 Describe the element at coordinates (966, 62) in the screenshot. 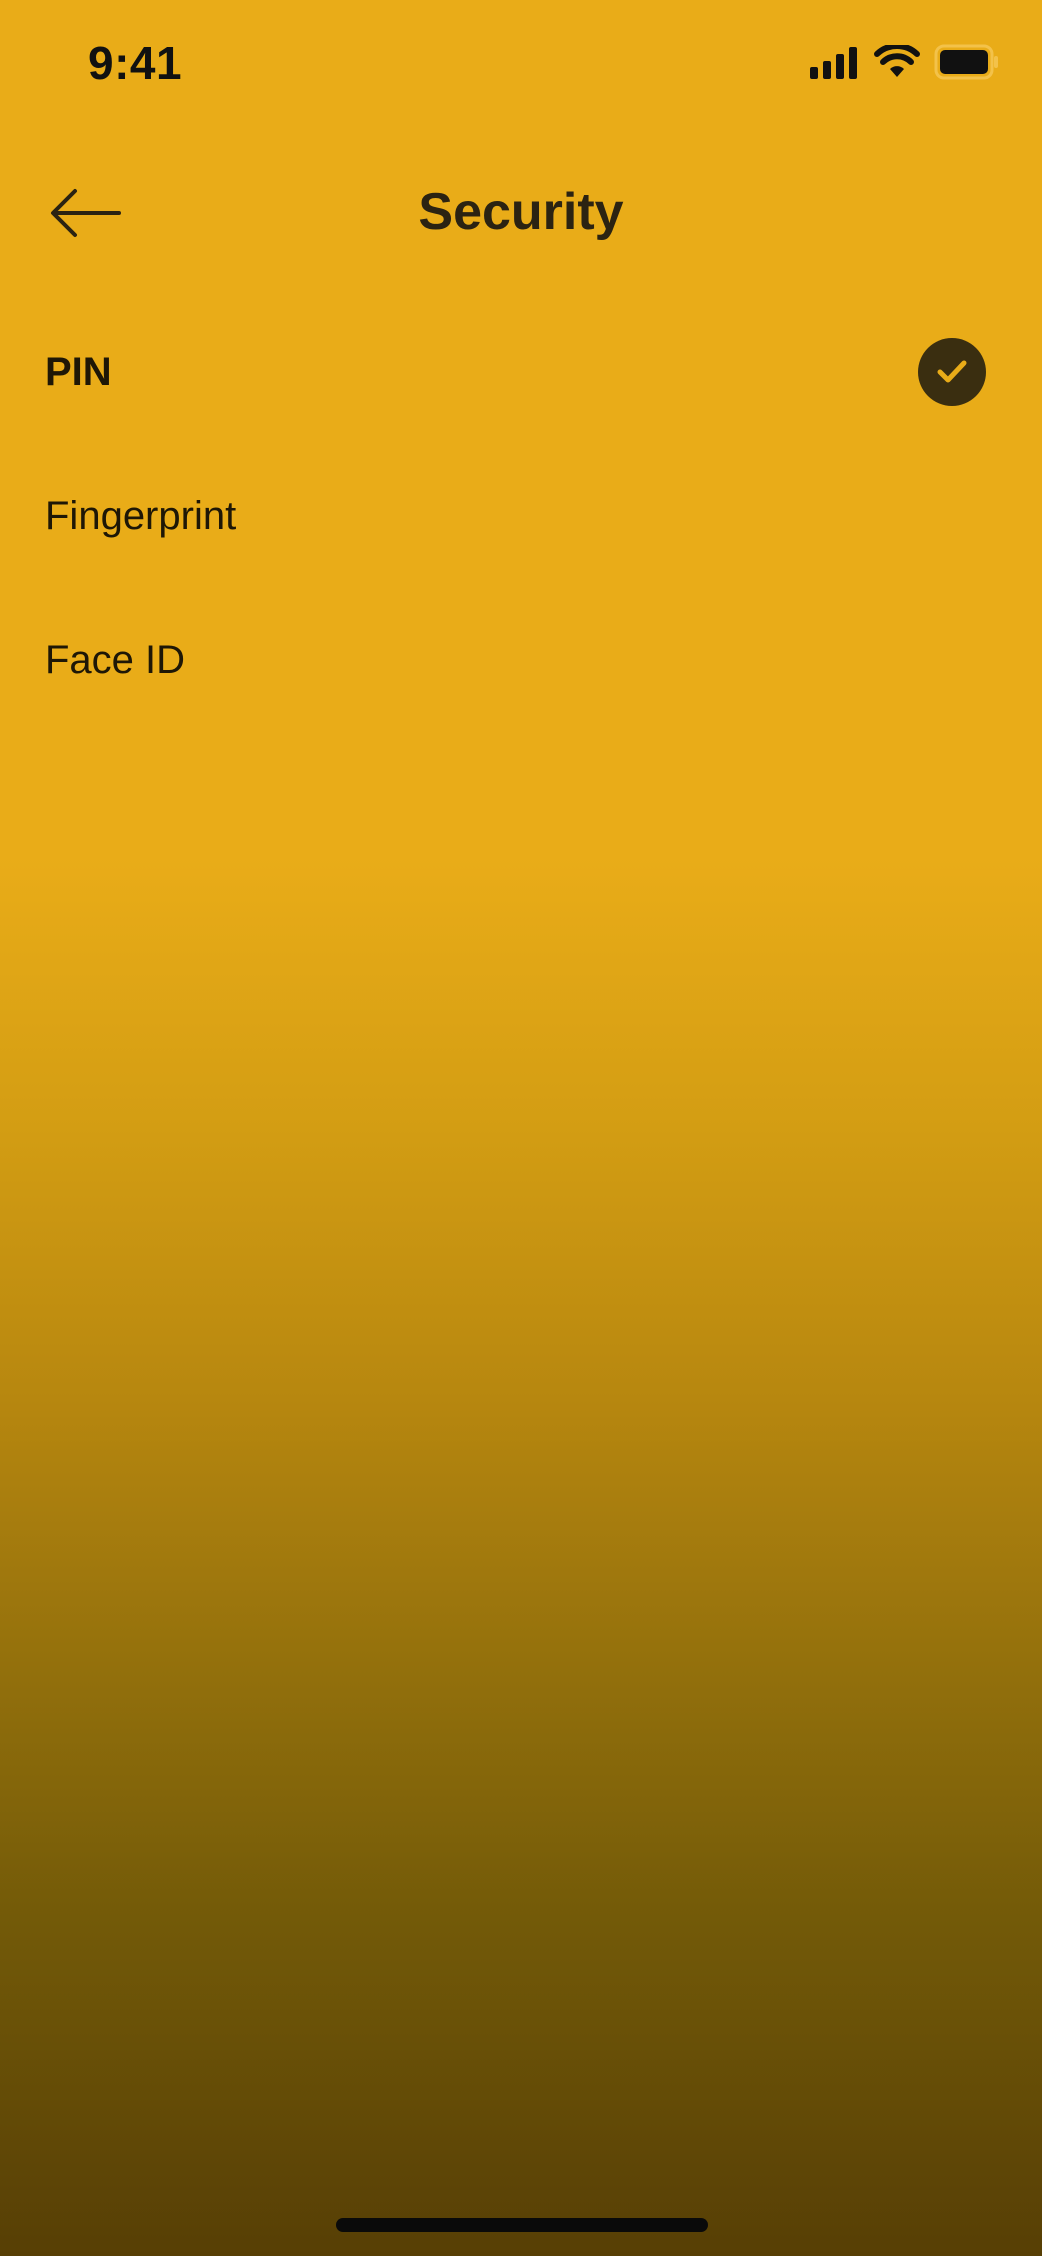

I see `battery-icon` at that location.